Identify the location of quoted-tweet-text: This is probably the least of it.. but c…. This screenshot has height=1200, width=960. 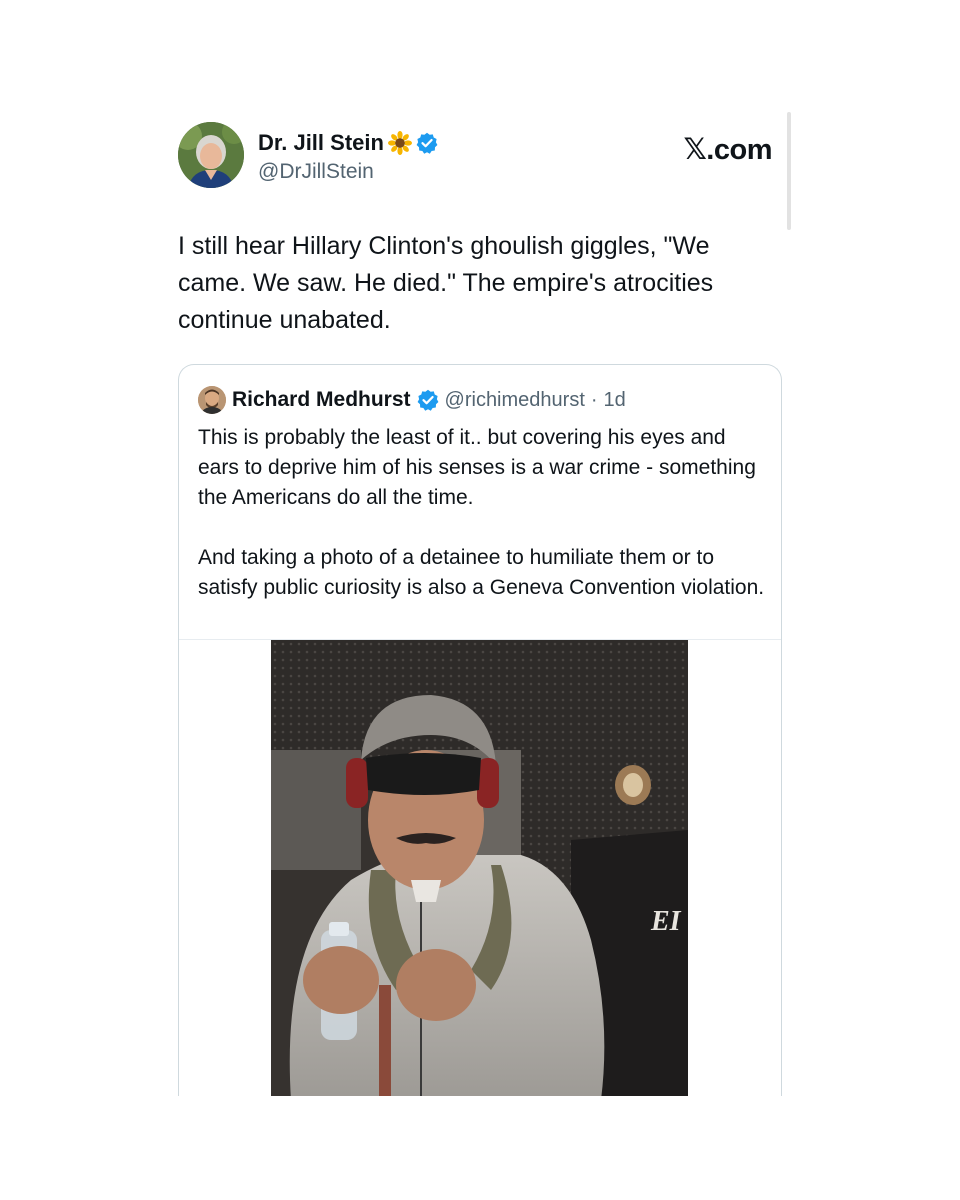
(484, 513).